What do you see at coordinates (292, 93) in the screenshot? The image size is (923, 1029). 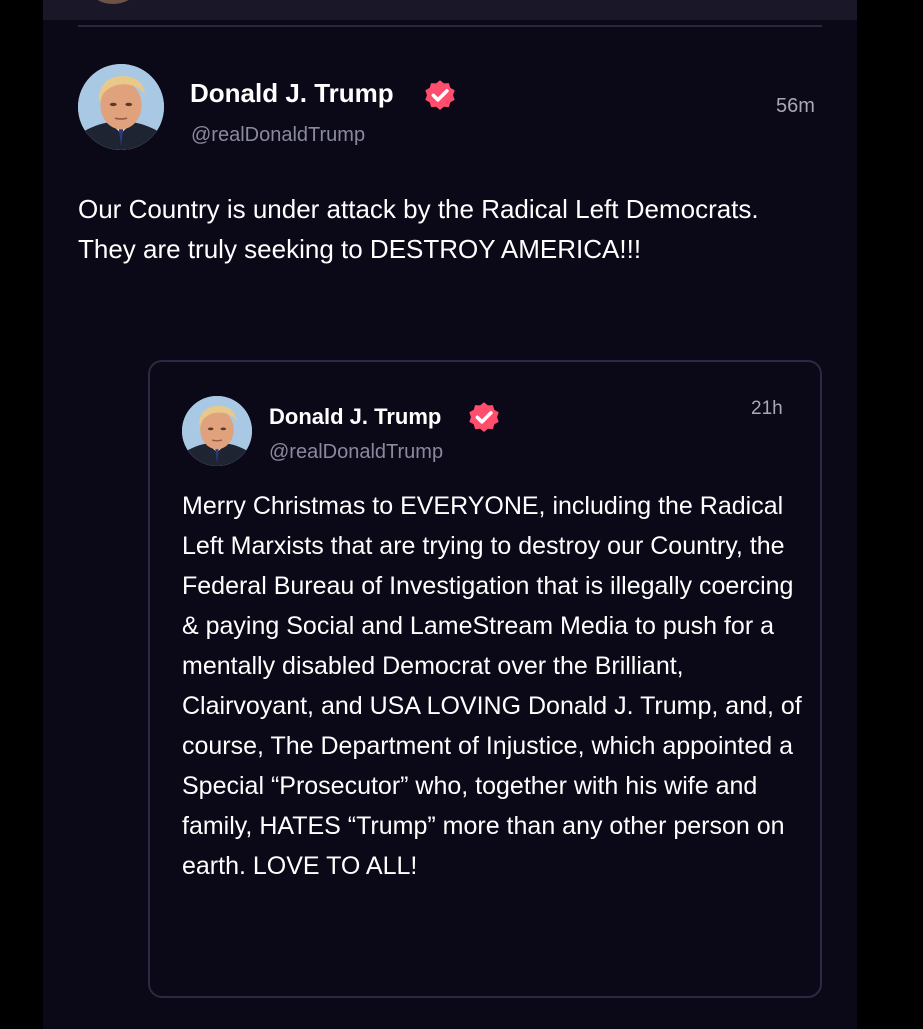 I see `author-name: Donald J. Trump` at bounding box center [292, 93].